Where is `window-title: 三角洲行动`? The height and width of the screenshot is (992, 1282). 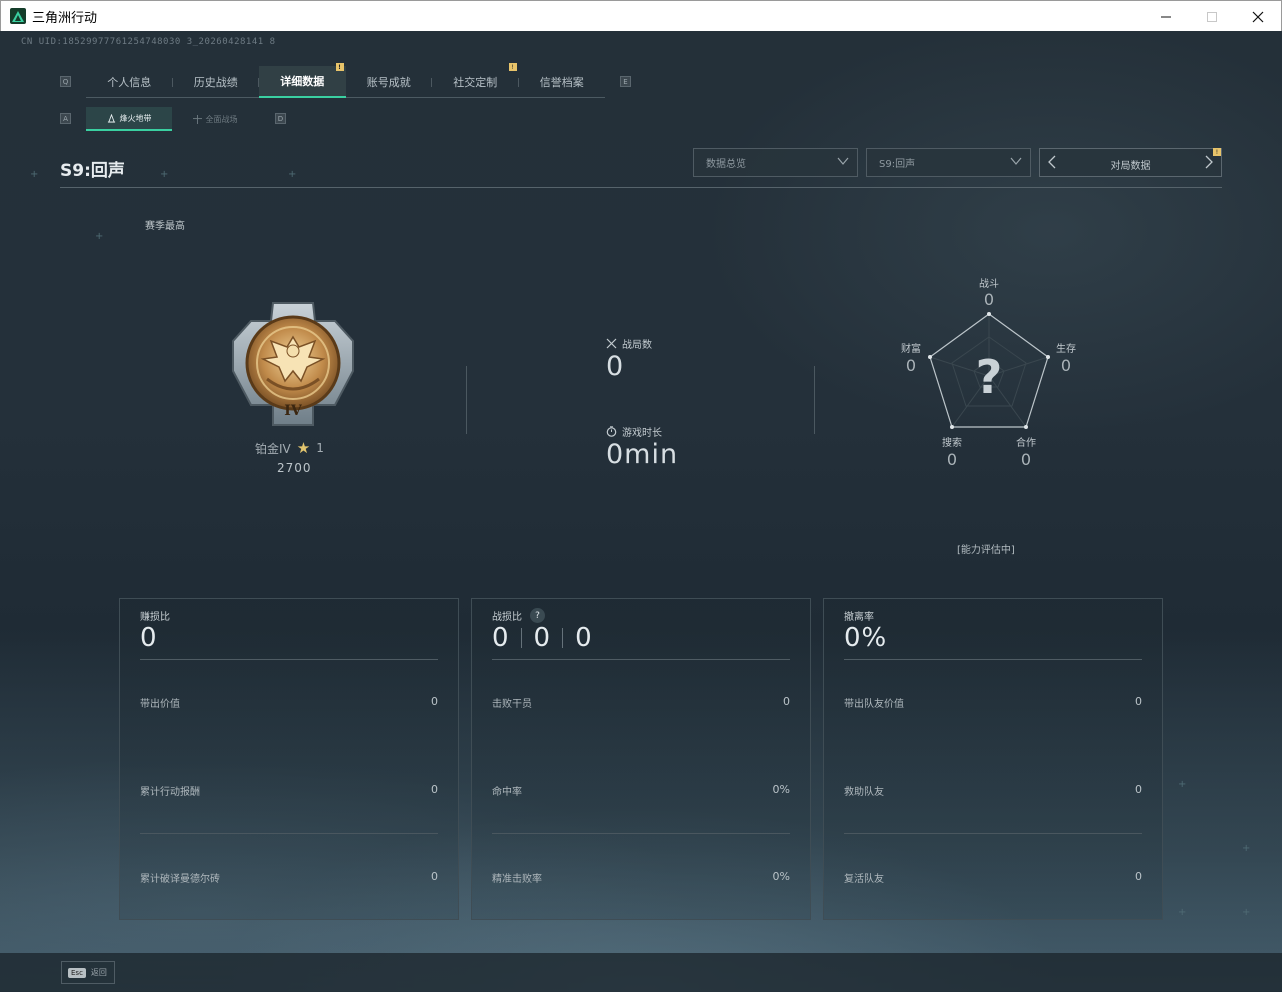 window-title: 三角洲行动 is located at coordinates (65, 18).